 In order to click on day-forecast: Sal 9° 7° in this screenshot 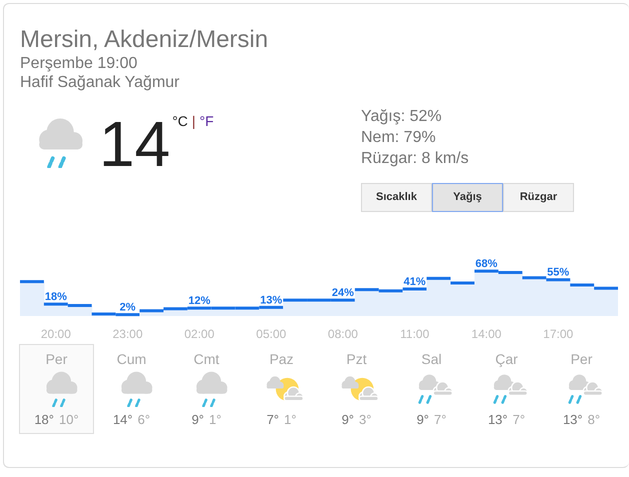, I will do `click(431, 389)`.